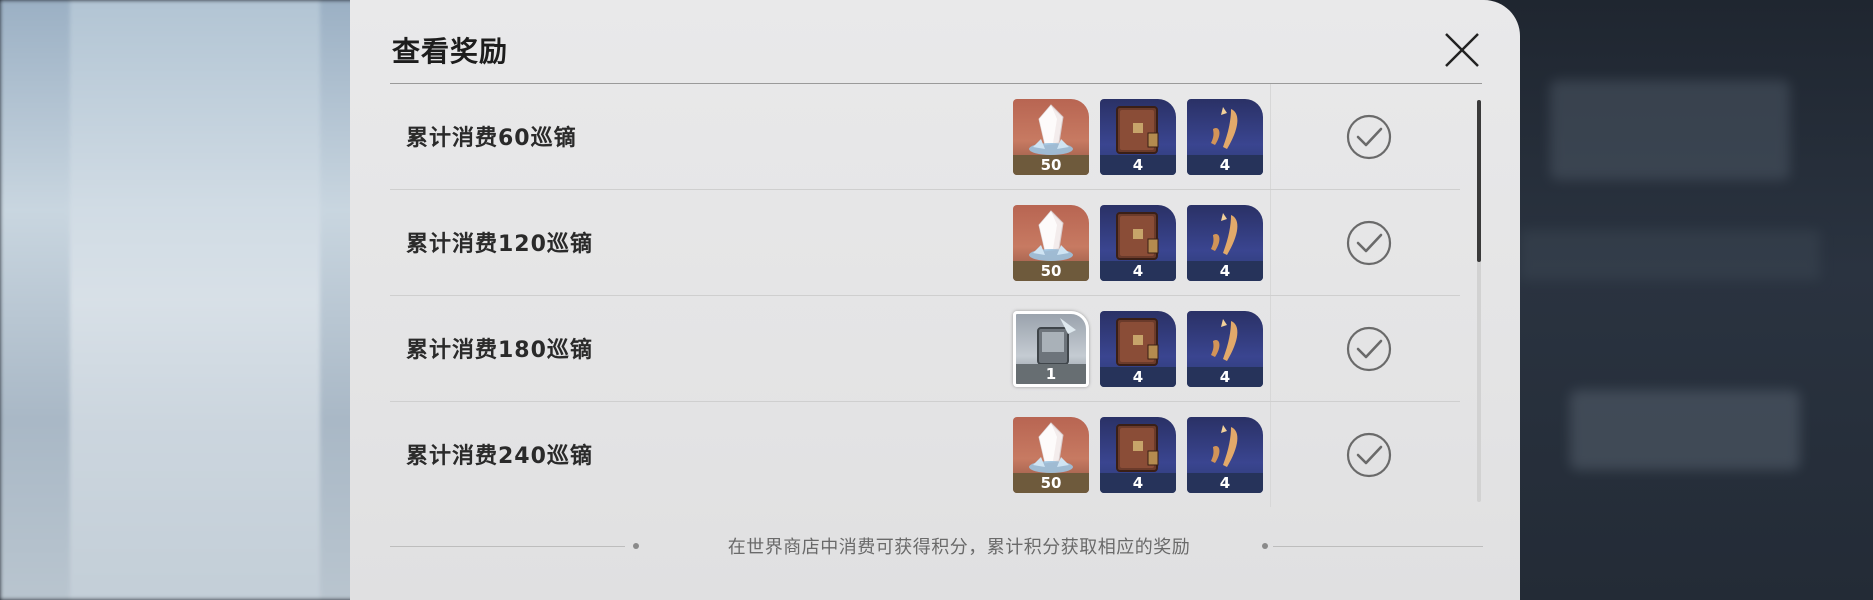 This screenshot has width=1873, height=600. Describe the element at coordinates (925, 454) in the screenshot. I see `reward-row: 累计消费240巡镝 50 4 4` at that location.